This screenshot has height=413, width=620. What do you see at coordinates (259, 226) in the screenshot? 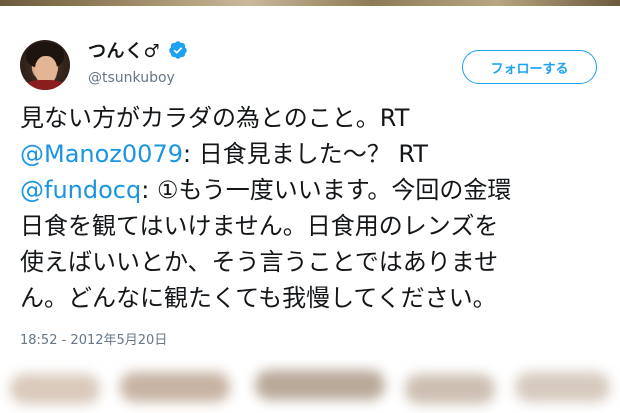
I see `tweet-text-segment: 日食を観てはいけません。日食用のレンズを` at bounding box center [259, 226].